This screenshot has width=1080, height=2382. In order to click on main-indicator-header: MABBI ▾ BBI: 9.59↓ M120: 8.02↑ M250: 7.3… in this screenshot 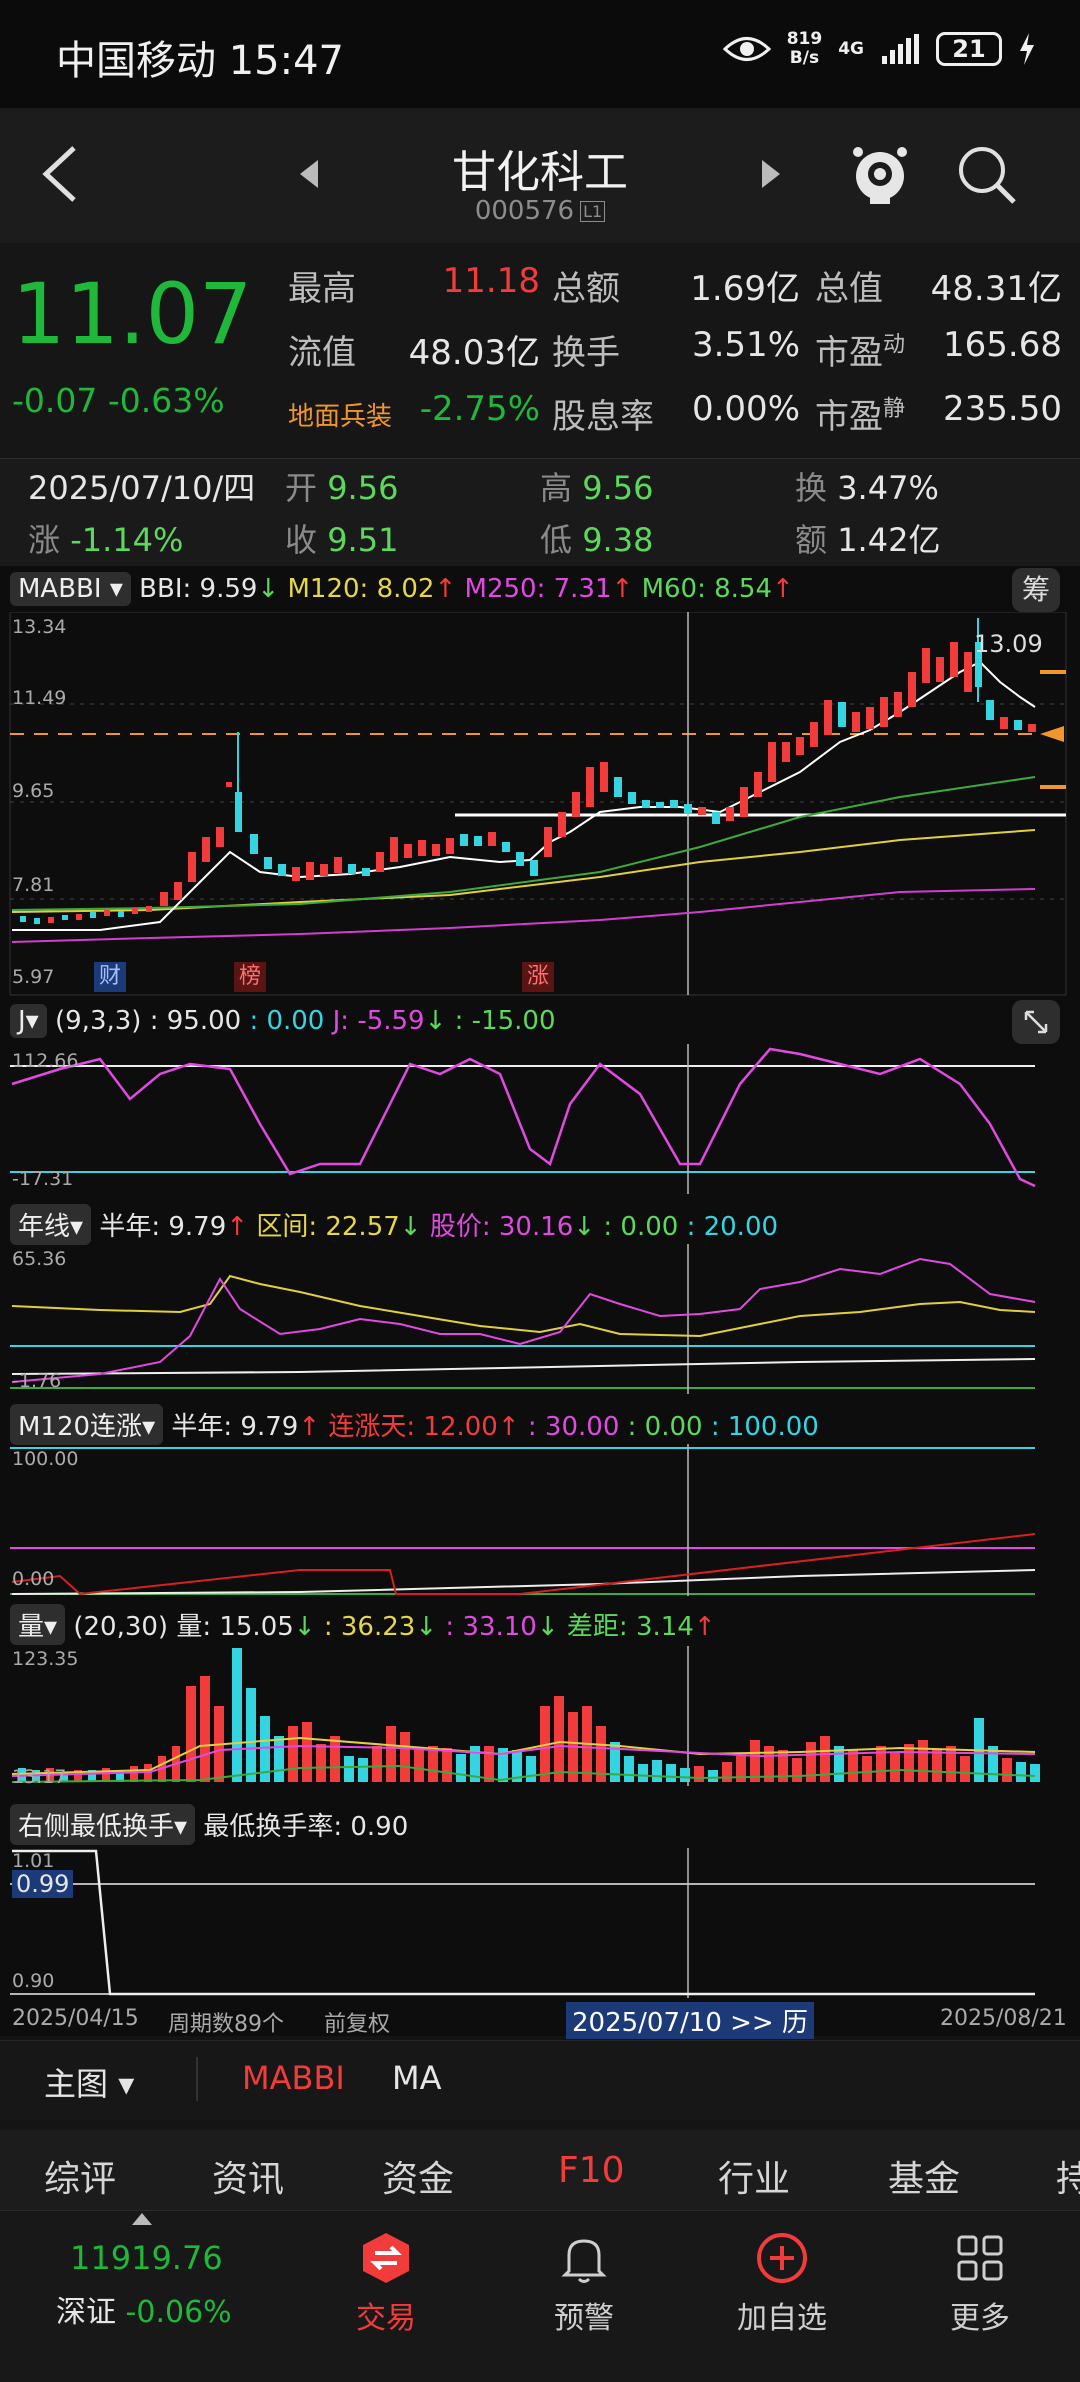, I will do `click(402, 589)`.